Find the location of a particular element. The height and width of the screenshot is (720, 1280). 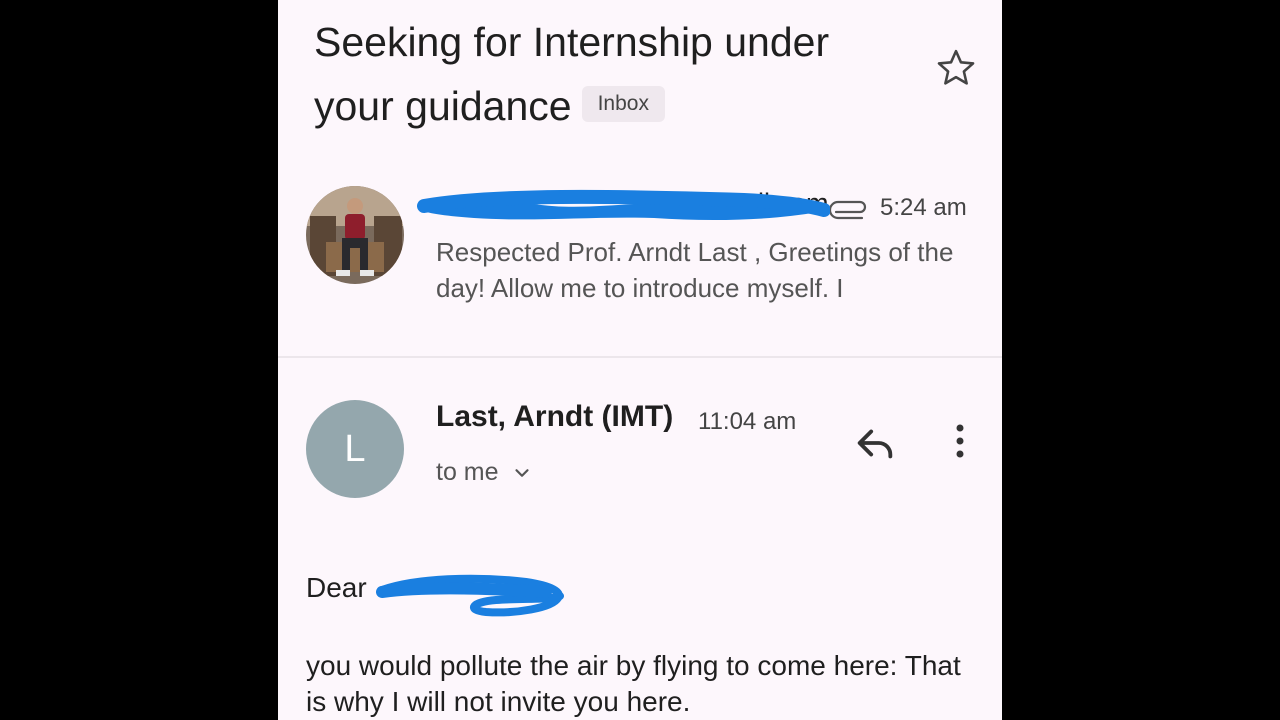

sender-name: Last, Arndt (IMT) is located at coordinates (555, 416).